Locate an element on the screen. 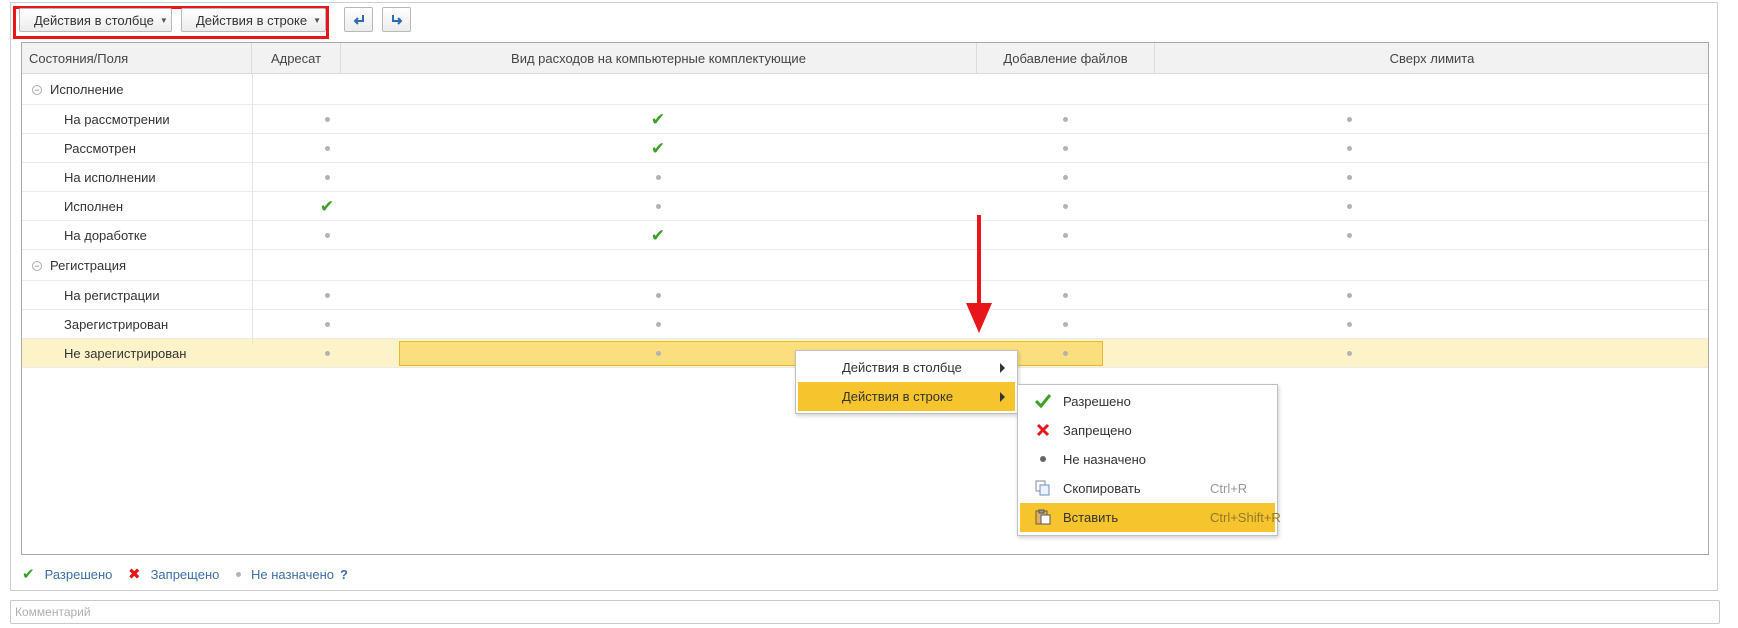 This screenshot has height=628, width=1738. table-row: Исполнен ✔ is located at coordinates (865, 206).